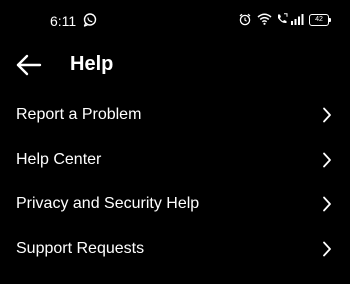 This screenshot has height=284, width=350. I want to click on volte-call-icon, so click(283, 18).